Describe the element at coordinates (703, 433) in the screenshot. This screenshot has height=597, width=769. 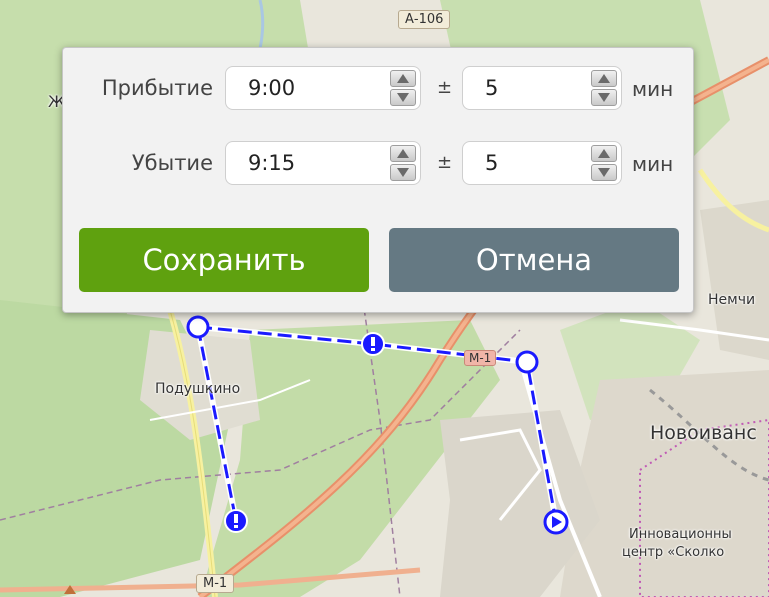
I see `map-label-novoivanovskoe: Новоиванс` at that location.